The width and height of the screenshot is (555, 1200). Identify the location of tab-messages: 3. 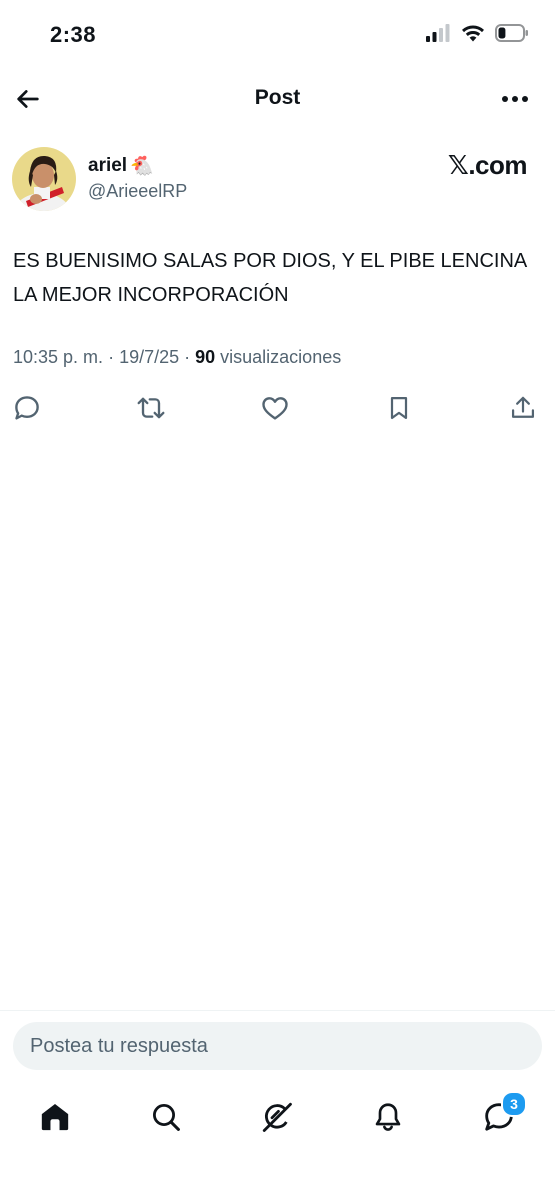
(502, 1115).